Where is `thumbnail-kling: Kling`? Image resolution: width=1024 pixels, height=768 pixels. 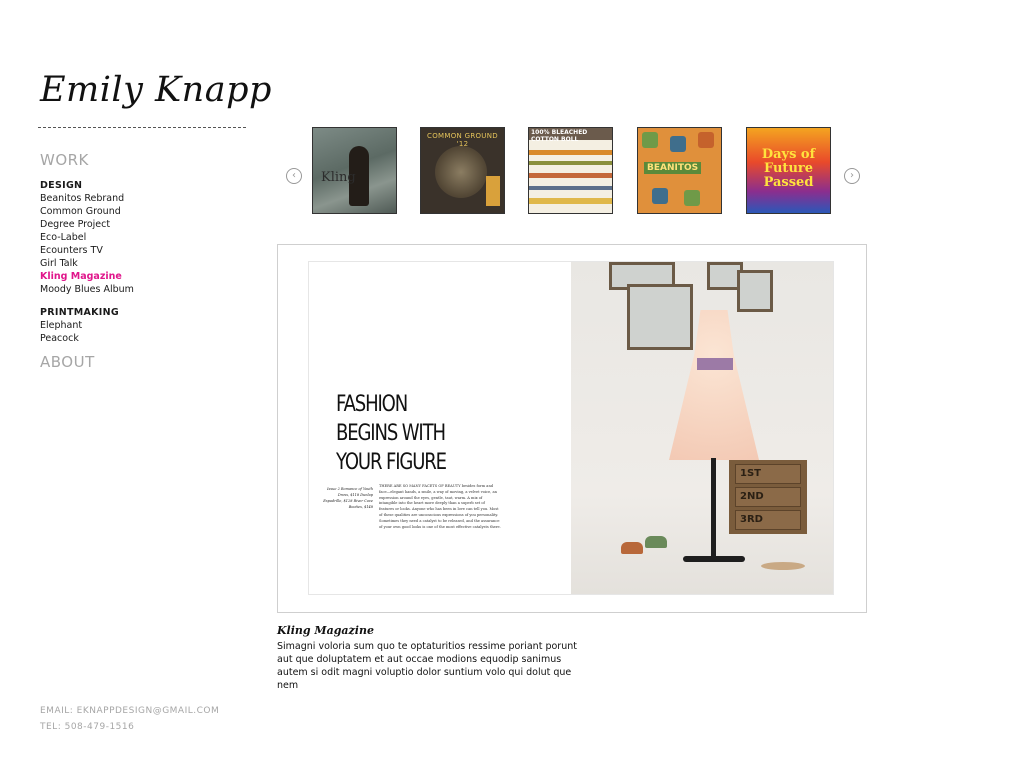
thumbnail-kling: Kling is located at coordinates (354, 170).